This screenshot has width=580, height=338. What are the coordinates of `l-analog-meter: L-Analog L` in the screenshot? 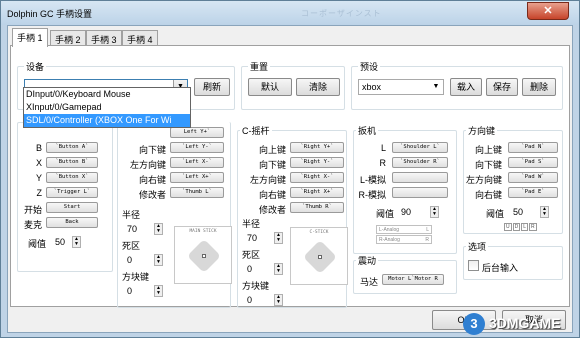 It's located at (404, 229).